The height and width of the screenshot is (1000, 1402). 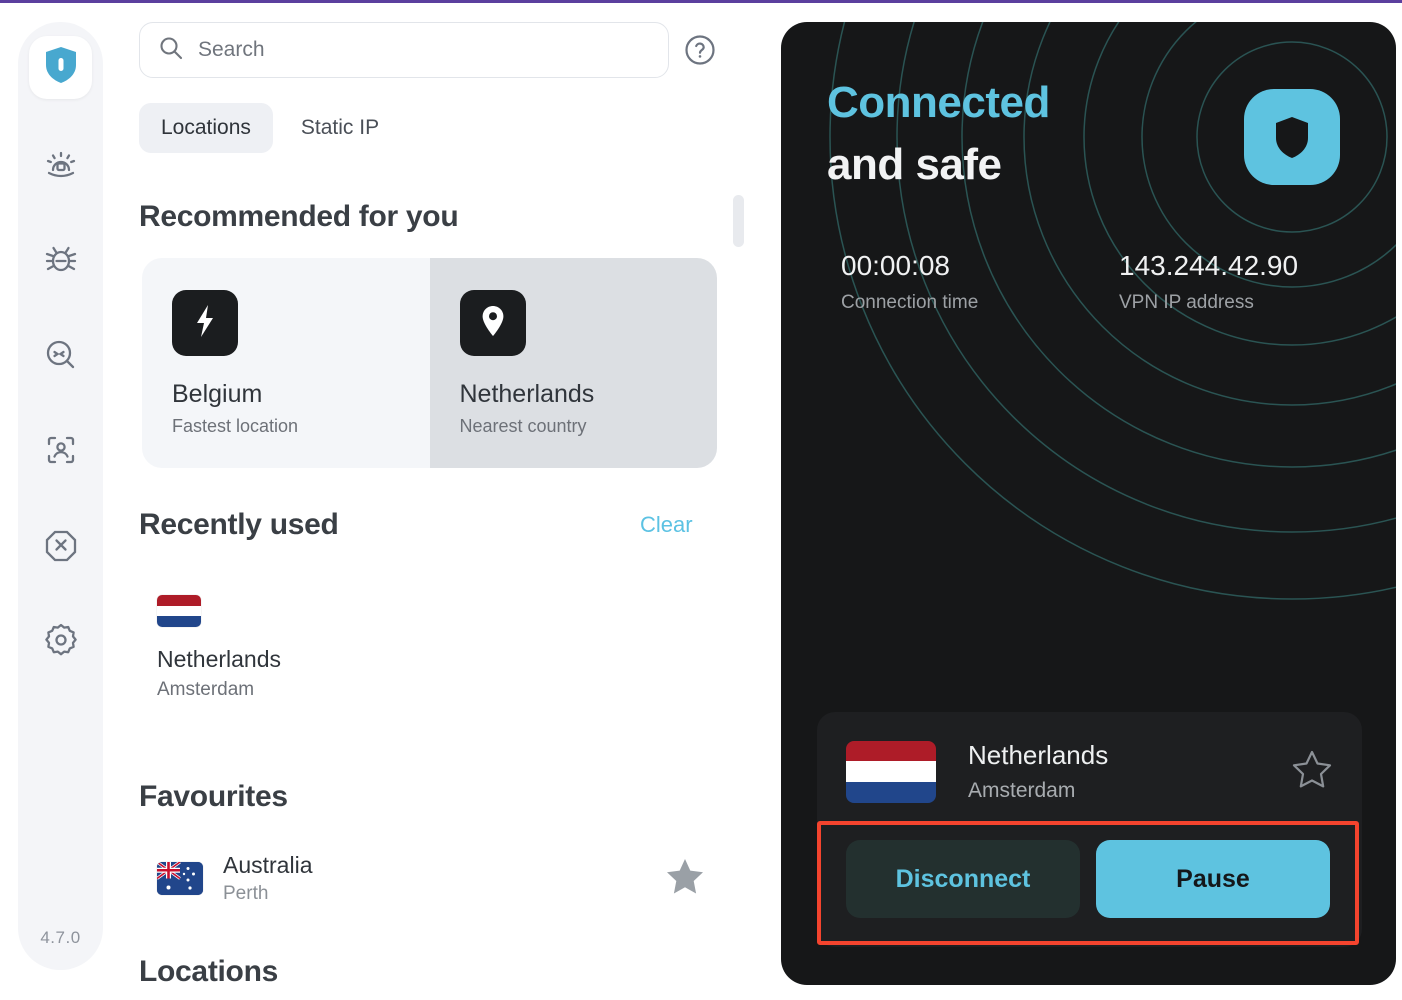 I want to click on recommended-card-name: Belgium, so click(x=217, y=394).